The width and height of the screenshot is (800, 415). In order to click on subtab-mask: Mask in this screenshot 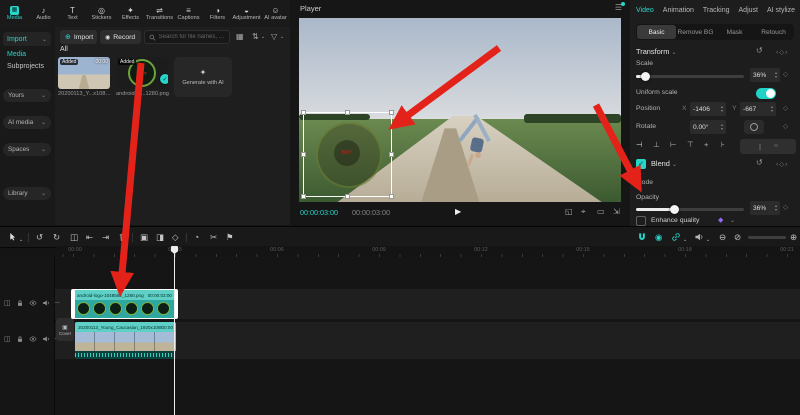, I will do `click(734, 32)`.